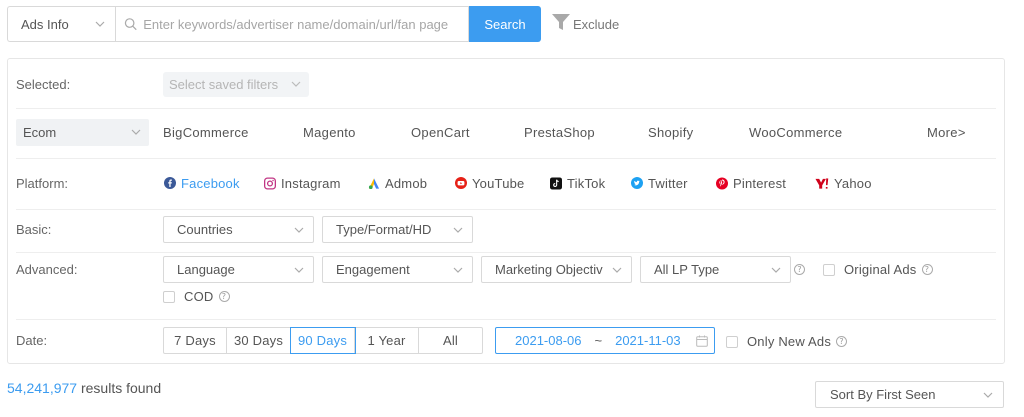 This screenshot has height=417, width=1024. Describe the element at coordinates (637, 183) in the screenshot. I see `twitter-icon` at that location.